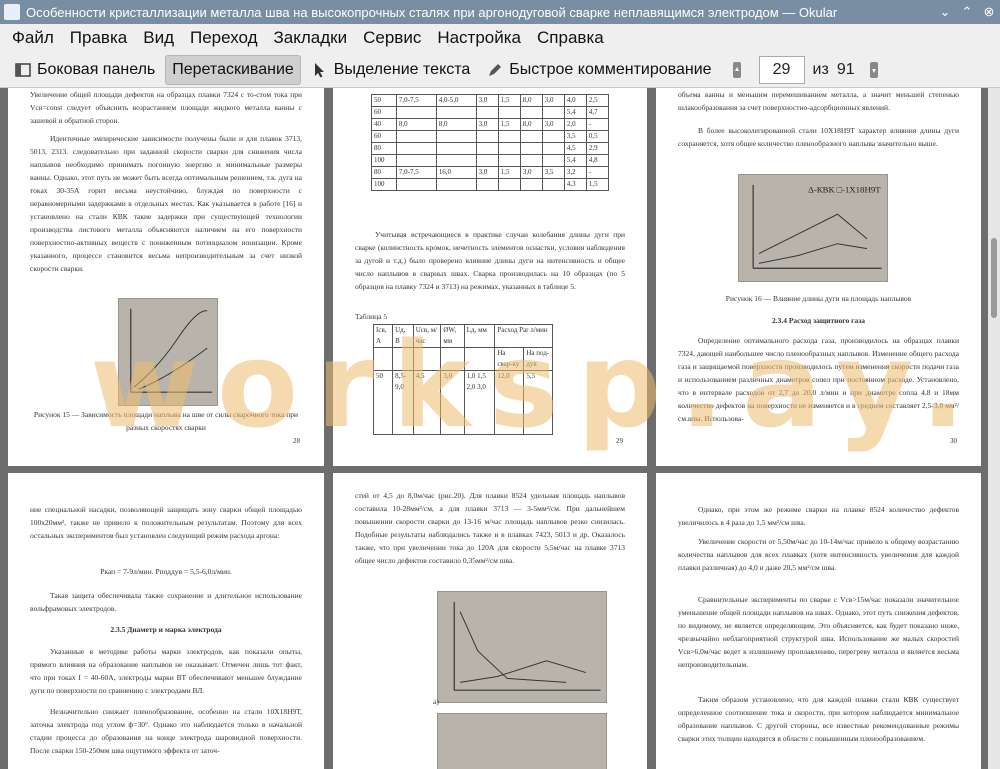  Describe the element at coordinates (403, 402) in the screenshot. I see `table-cell: 8,5-9,0` at that location.